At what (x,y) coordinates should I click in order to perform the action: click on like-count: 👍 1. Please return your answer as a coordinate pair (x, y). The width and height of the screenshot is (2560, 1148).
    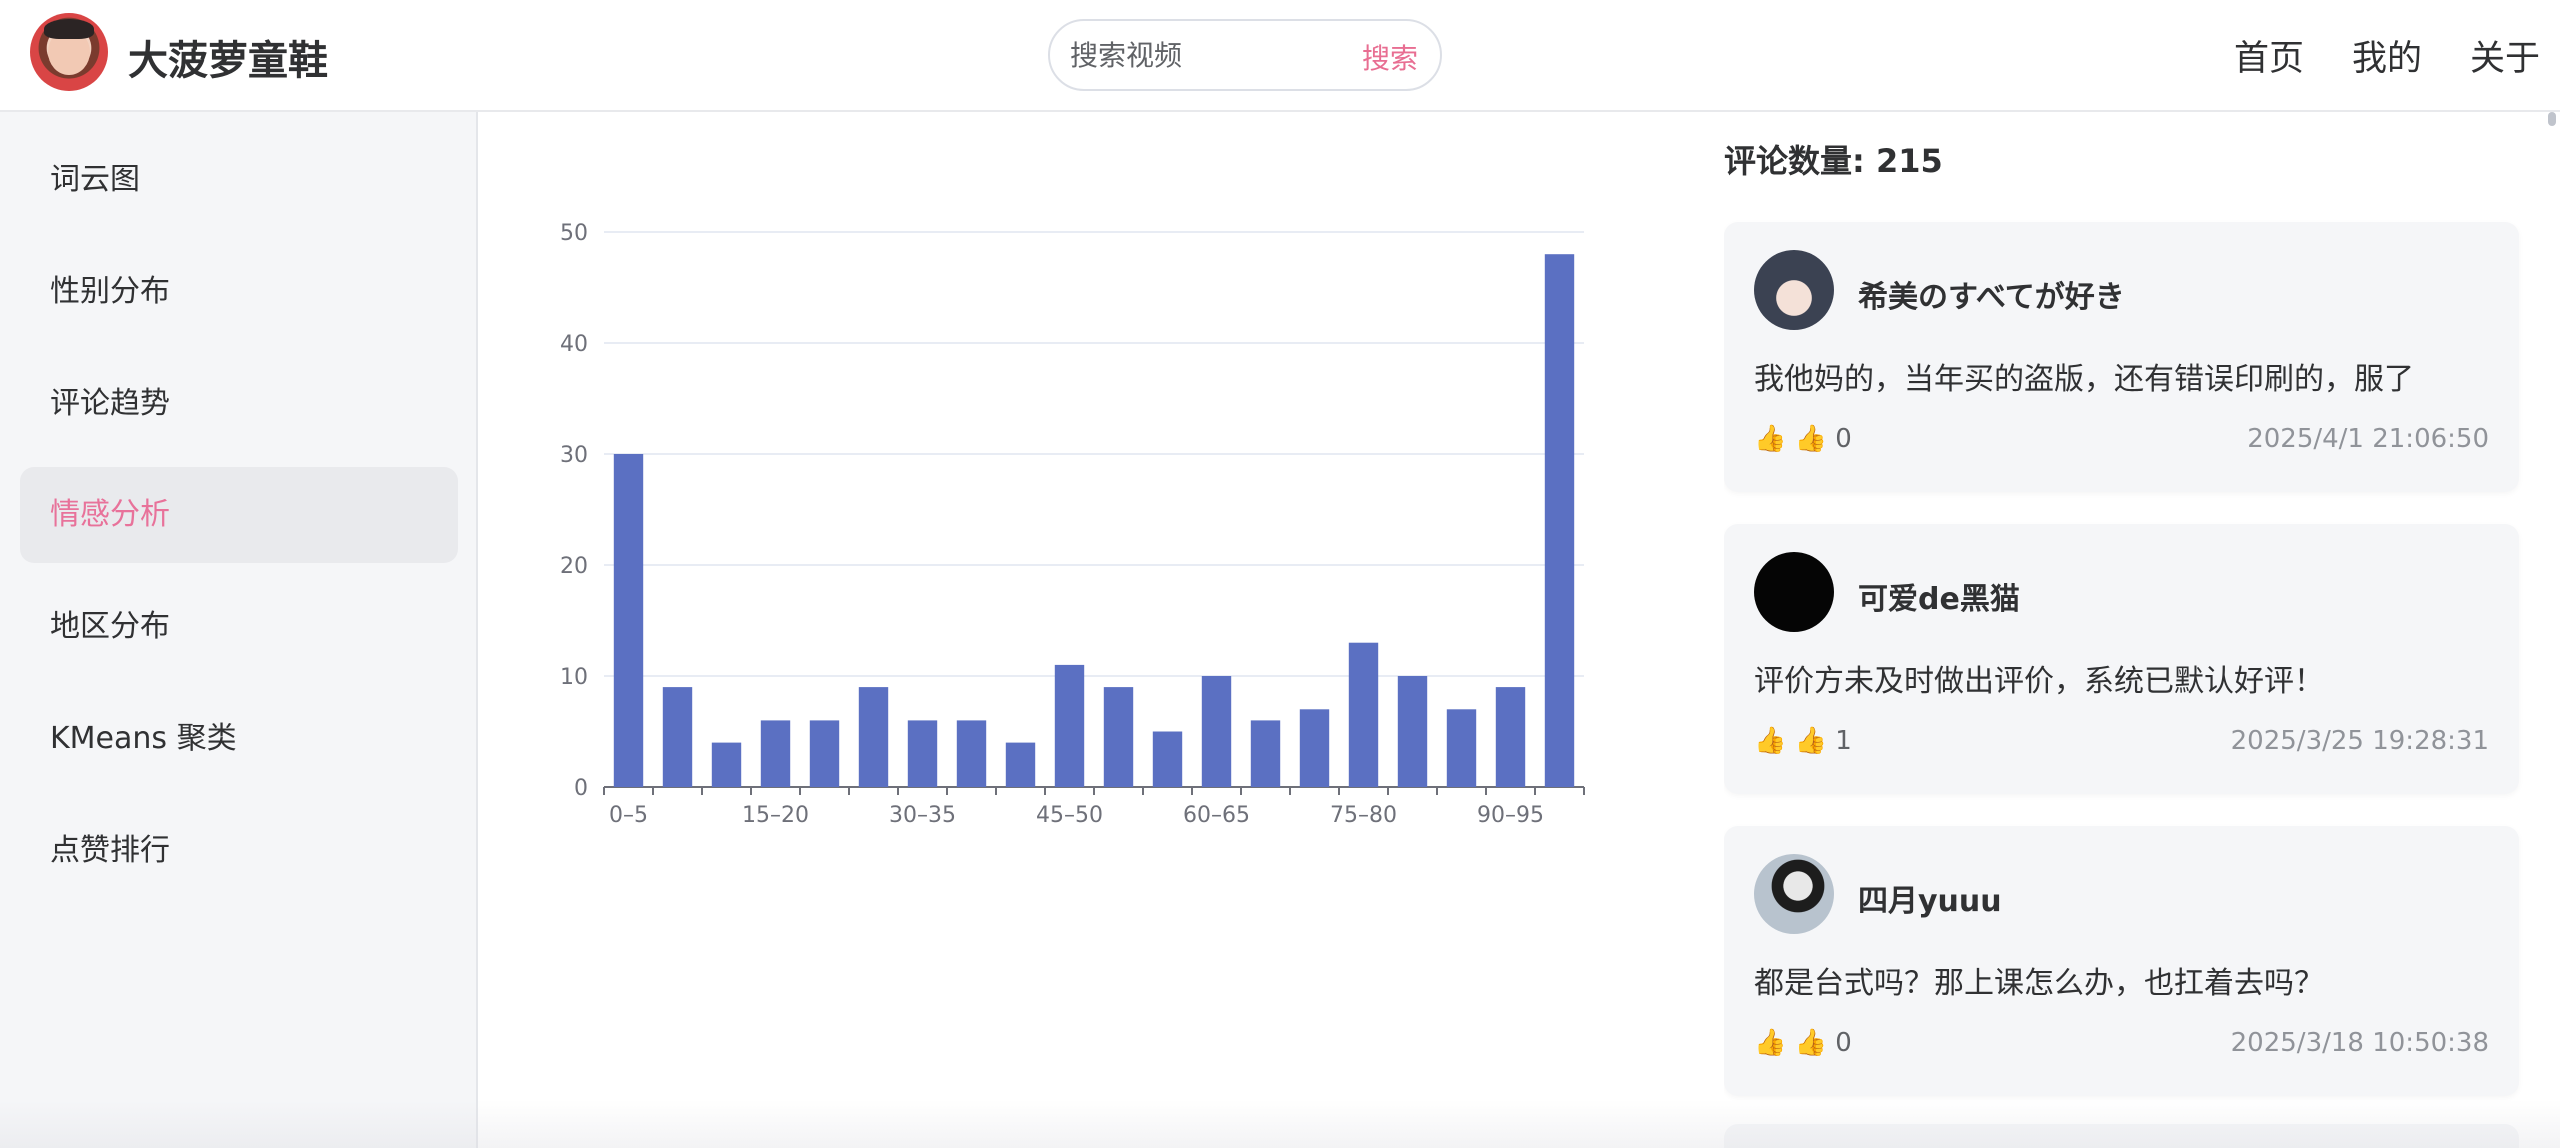
    Looking at the image, I should click on (1823, 741).